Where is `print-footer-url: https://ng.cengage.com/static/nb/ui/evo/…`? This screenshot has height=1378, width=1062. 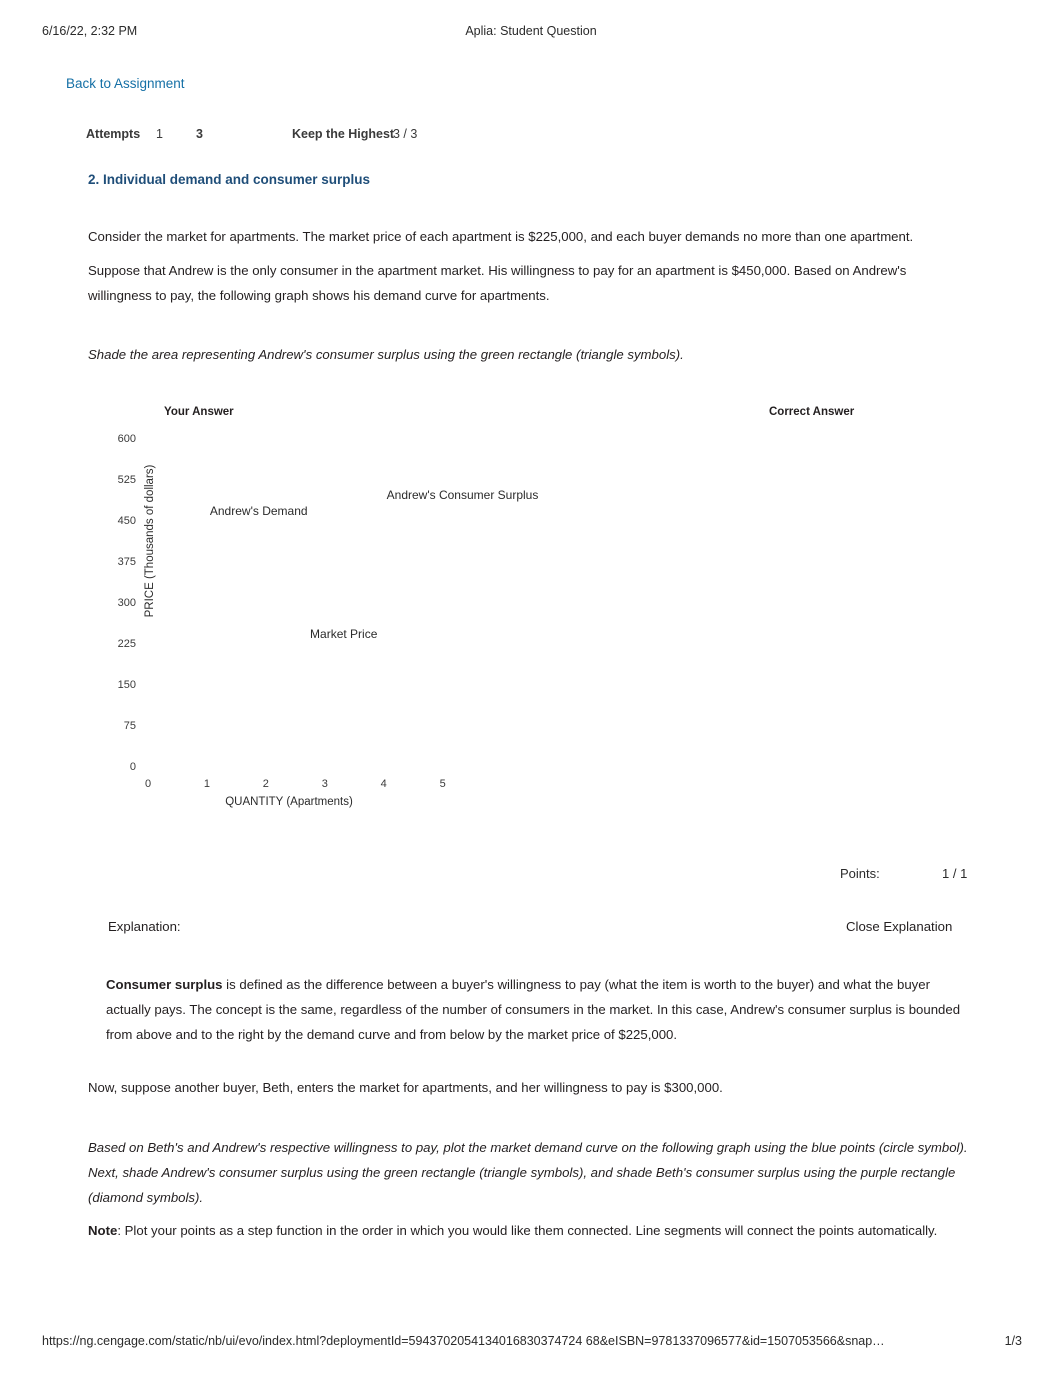 print-footer-url: https://ng.cengage.com/static/nb/ui/evo/… is located at coordinates (463, 1341).